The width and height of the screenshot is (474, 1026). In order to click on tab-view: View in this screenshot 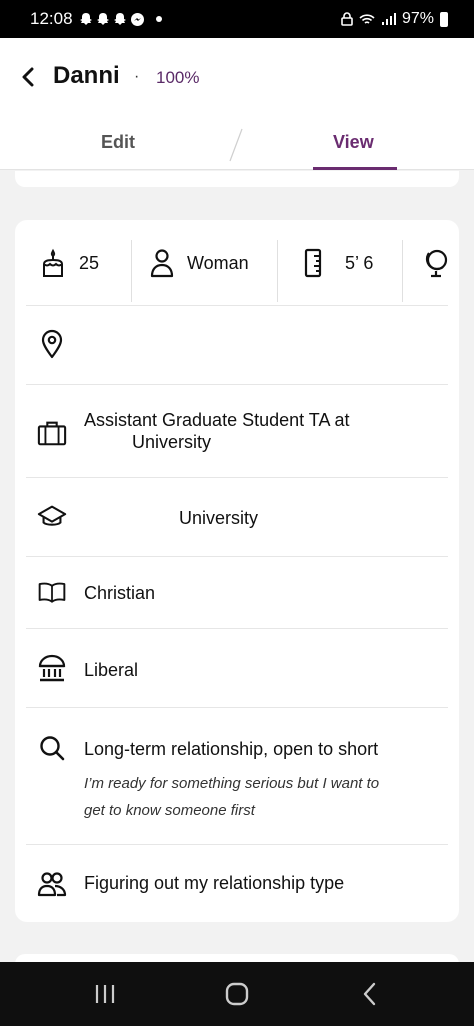, I will do `click(353, 142)`.